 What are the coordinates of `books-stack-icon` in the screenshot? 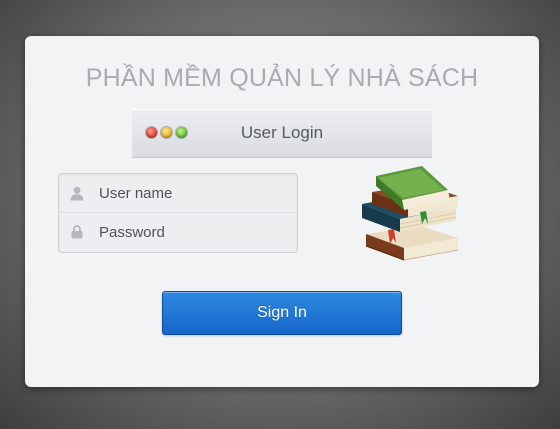 It's located at (414, 215).